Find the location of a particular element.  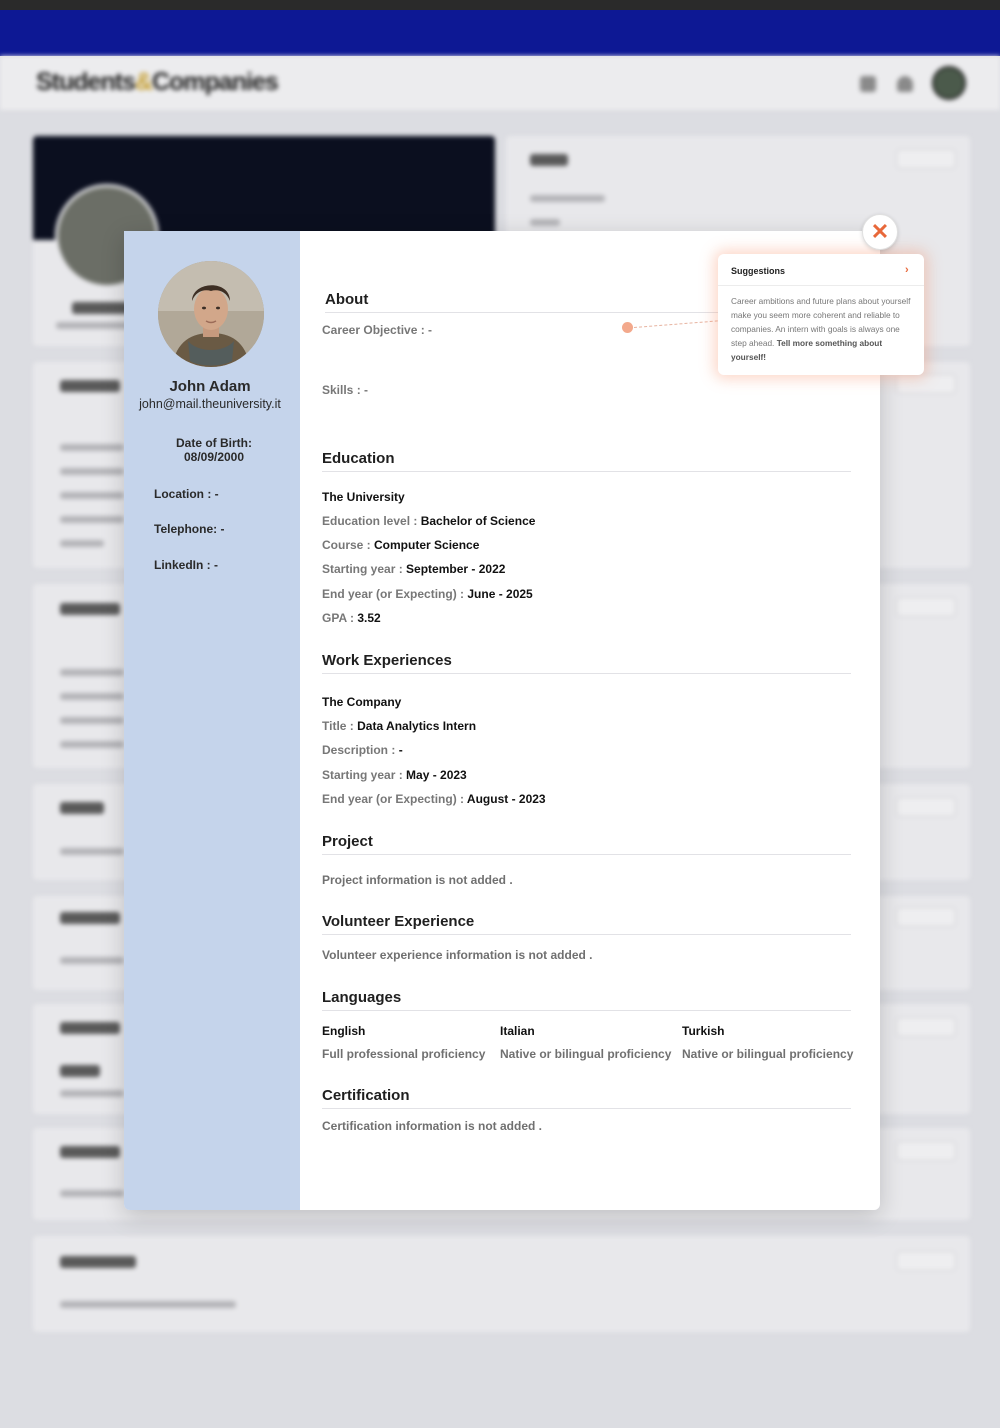

project-divider is located at coordinates (586, 854).